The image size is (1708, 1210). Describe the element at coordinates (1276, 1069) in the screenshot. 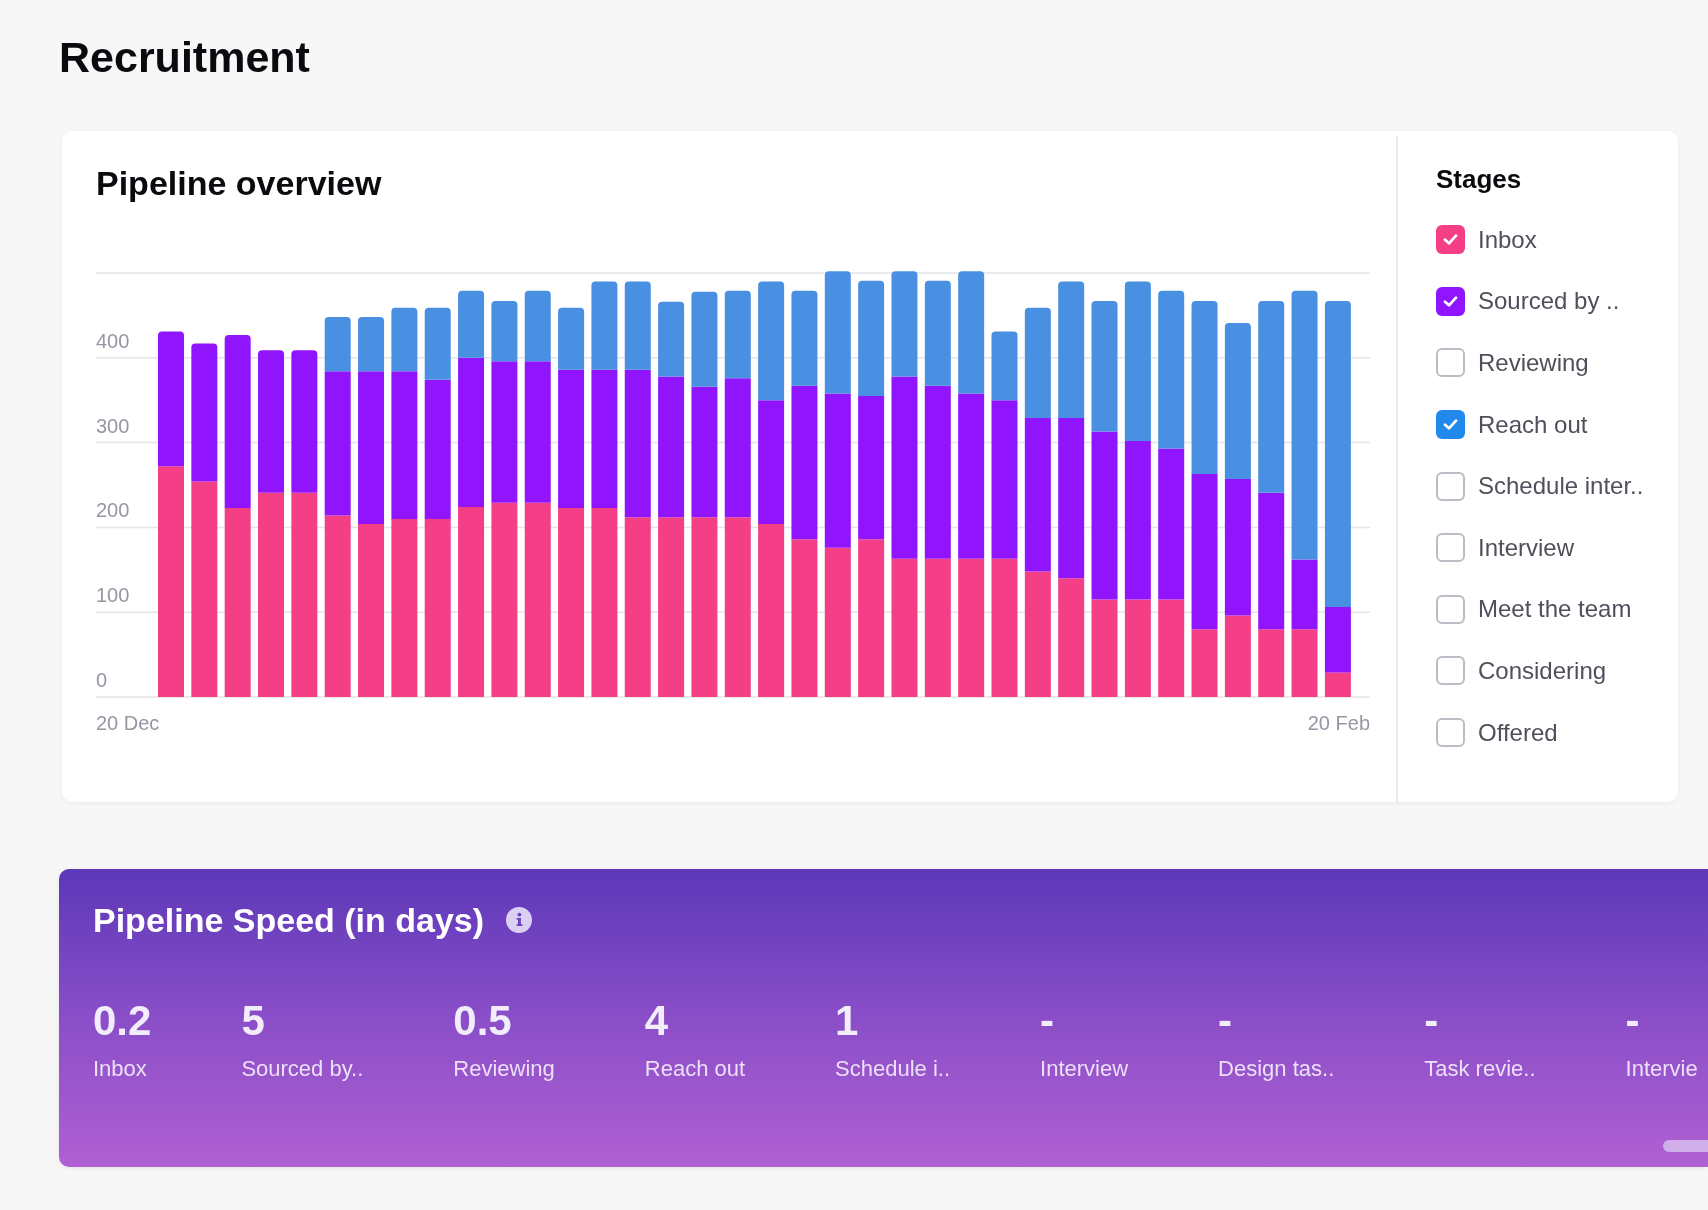

I see `stat-label: Design tas..` at that location.